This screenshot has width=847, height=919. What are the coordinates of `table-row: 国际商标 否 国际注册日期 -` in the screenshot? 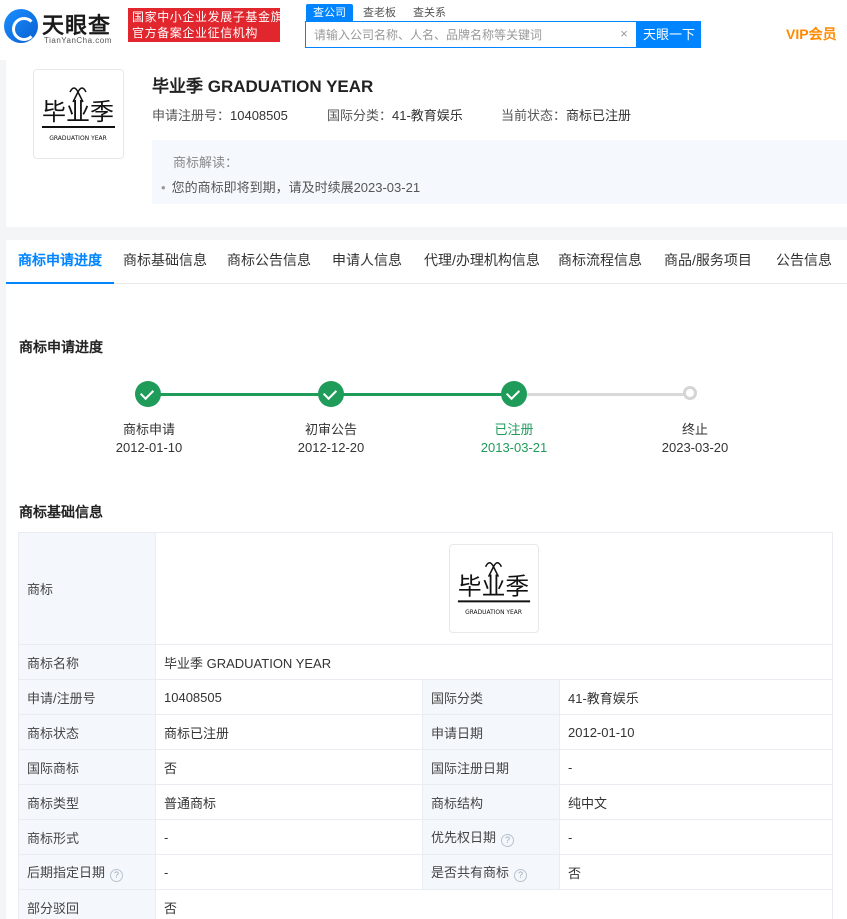 It's located at (426, 767).